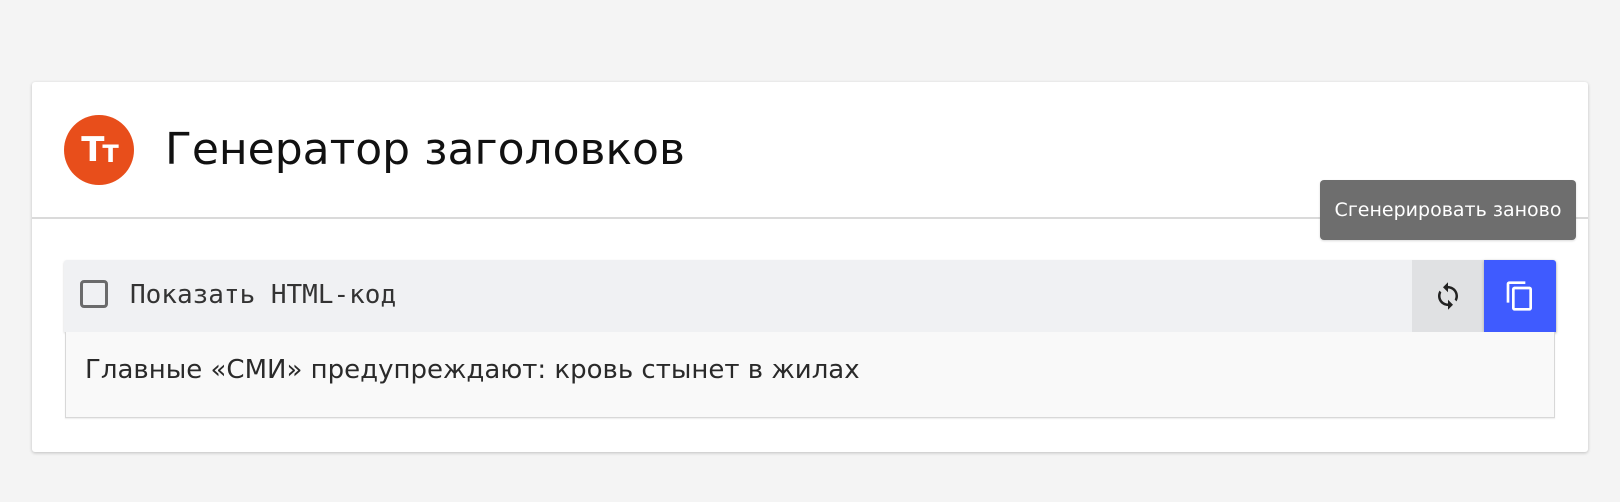 The width and height of the screenshot is (1620, 502). I want to click on copy-icon, so click(1519, 296).